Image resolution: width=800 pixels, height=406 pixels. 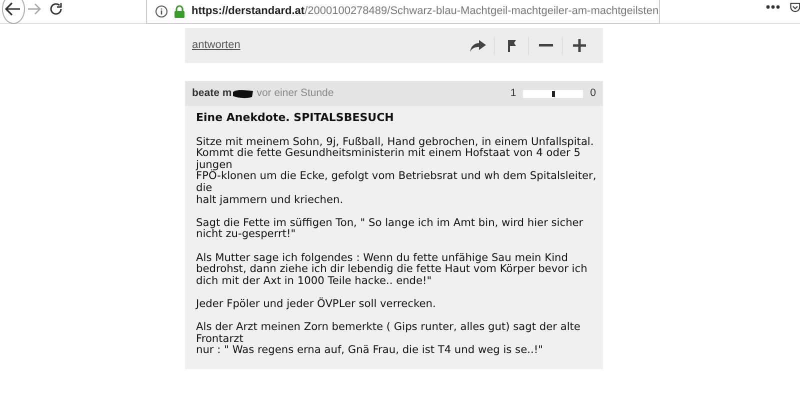 I want to click on url-text: https://derstandard.at/2000100278489/Schwarz-blau-Machtgeil-machtgeiler-am-machtgeilsten, so click(x=425, y=11).